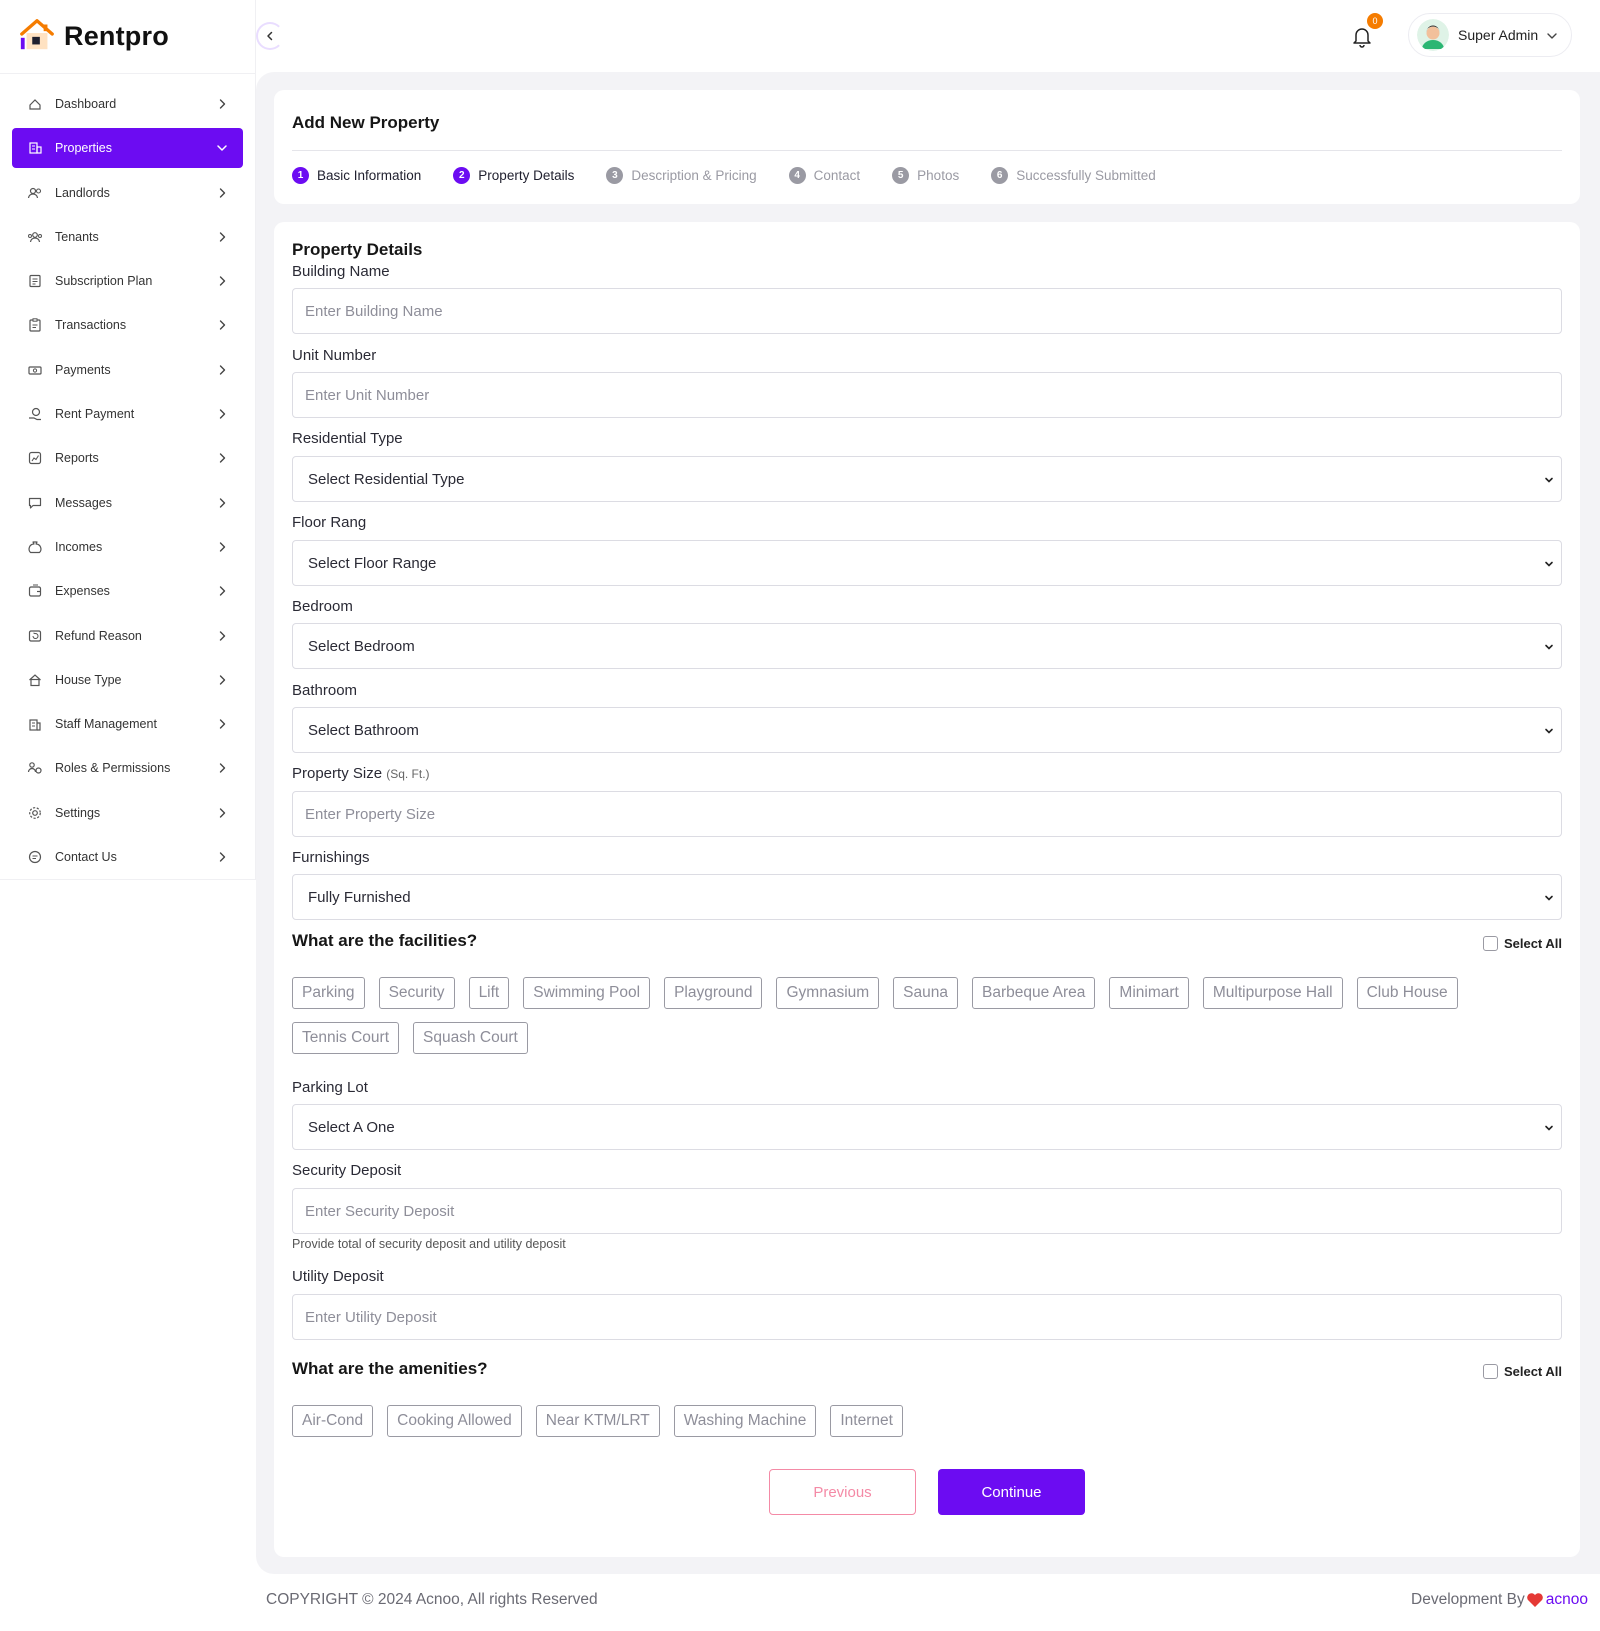 The height and width of the screenshot is (1631, 1600). Describe the element at coordinates (1490, 1371) in the screenshot. I see `amenities-select-all-checkbox` at that location.